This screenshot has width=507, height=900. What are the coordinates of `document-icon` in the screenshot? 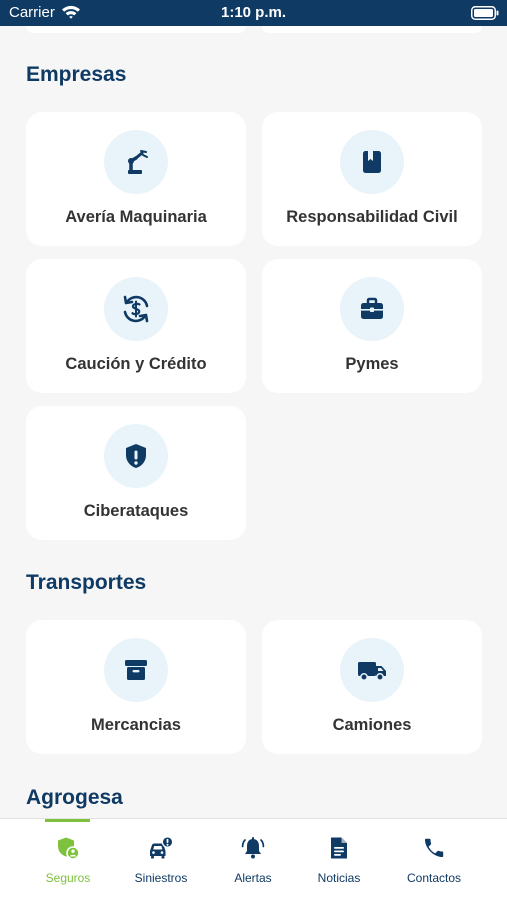 It's located at (339, 848).